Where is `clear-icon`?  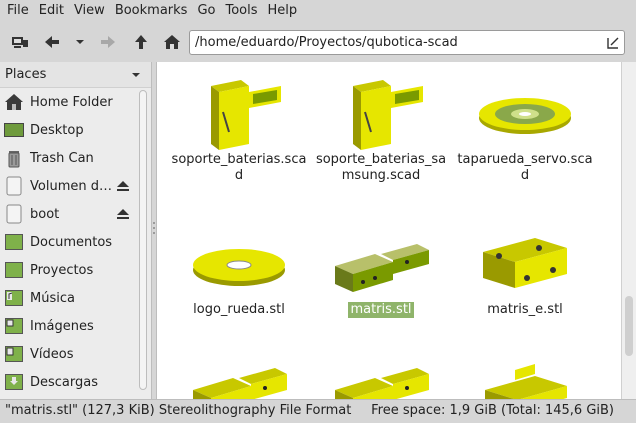
clear-icon is located at coordinates (613, 43).